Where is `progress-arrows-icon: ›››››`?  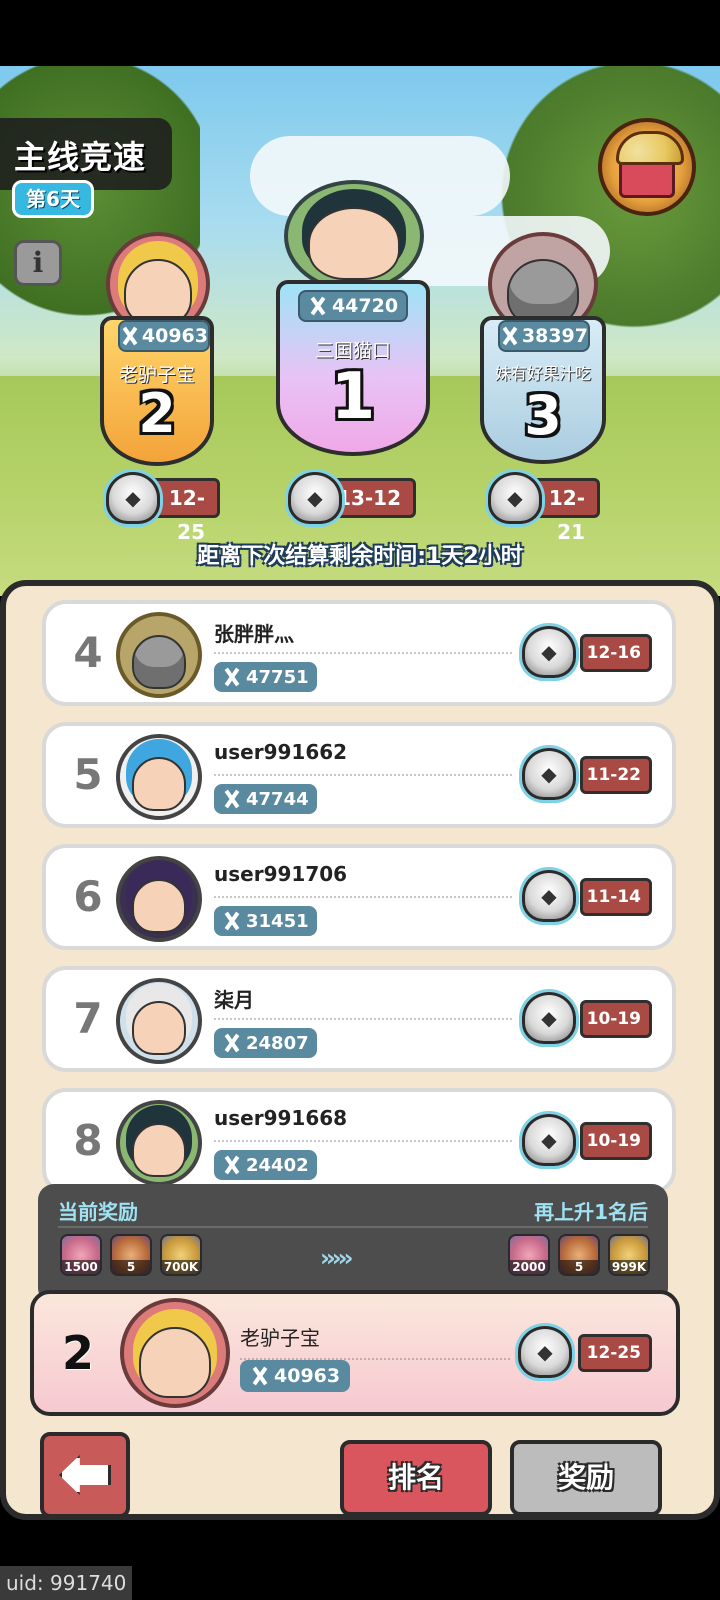 progress-arrows-icon: ››››› is located at coordinates (337, 1258).